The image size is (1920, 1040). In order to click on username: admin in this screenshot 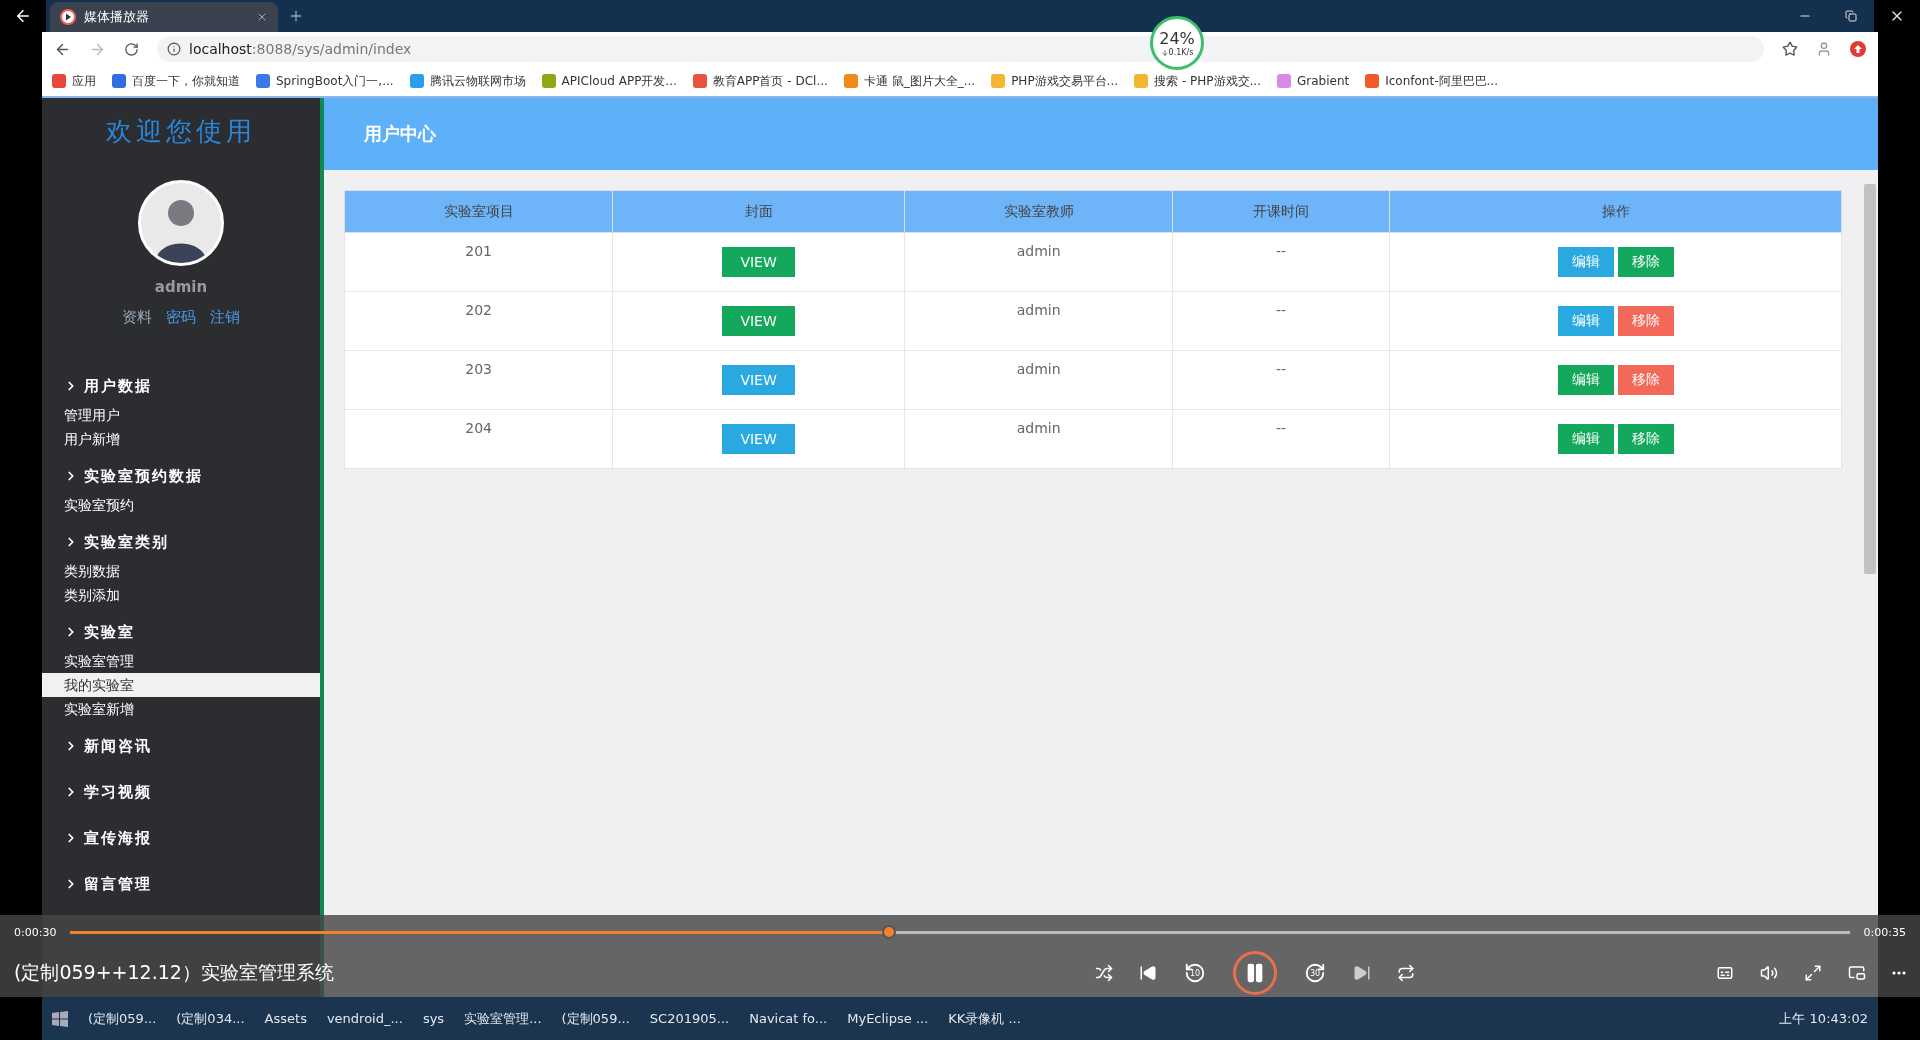, I will do `click(181, 287)`.